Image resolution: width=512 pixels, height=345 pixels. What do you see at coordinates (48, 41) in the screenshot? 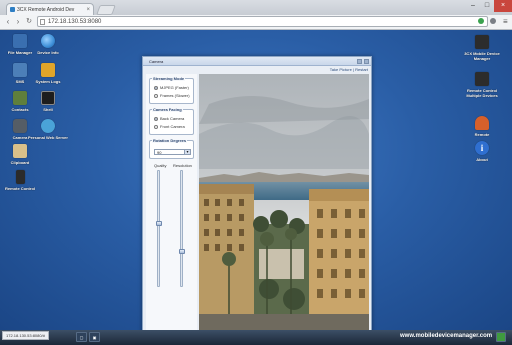
I see `globe-icon` at bounding box center [48, 41].